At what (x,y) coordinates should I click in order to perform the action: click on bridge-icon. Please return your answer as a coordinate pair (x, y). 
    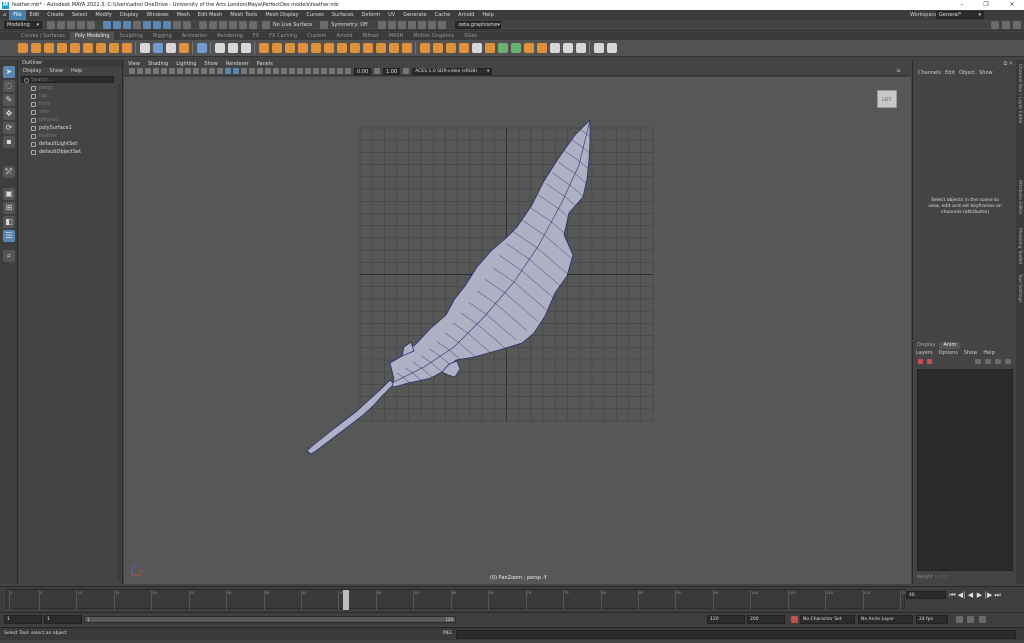
    Looking at the image, I should click on (289, 48).